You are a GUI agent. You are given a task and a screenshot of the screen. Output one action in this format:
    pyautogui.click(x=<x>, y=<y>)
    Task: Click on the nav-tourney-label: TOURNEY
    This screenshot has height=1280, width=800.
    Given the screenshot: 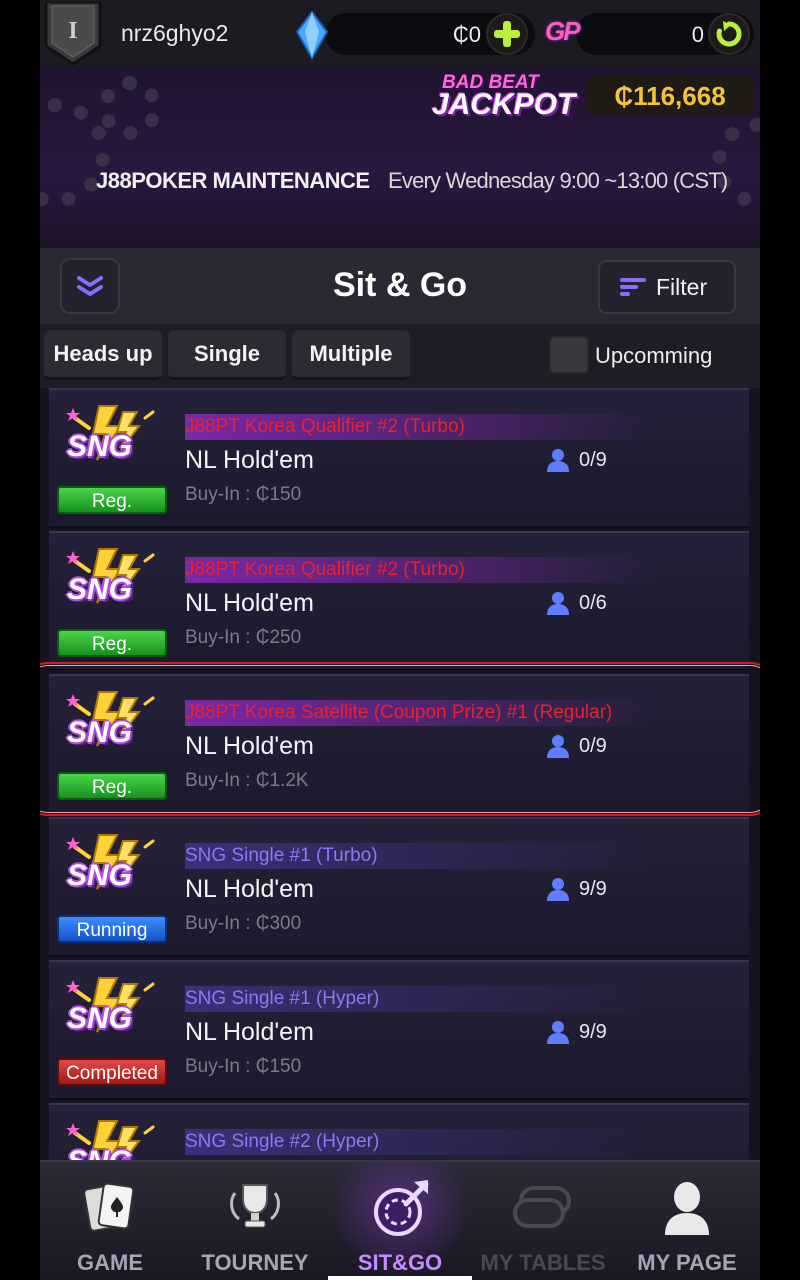 What is the action you would take?
    pyautogui.click(x=255, y=1262)
    